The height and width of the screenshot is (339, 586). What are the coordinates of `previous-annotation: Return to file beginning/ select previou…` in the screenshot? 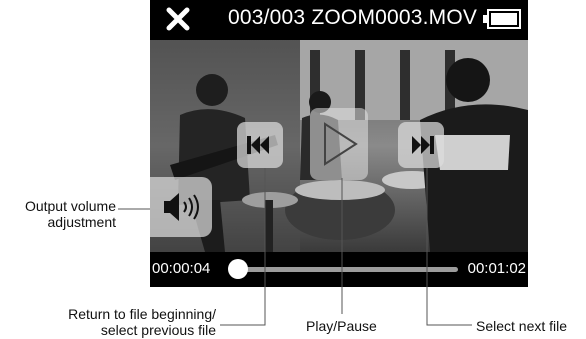 It's located at (123, 322).